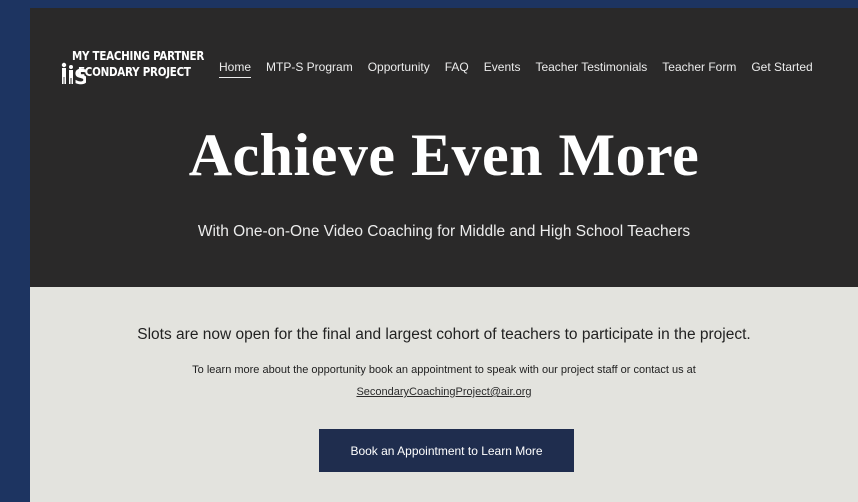  I want to click on nav-teacher-form: Teacher Form, so click(699, 69).